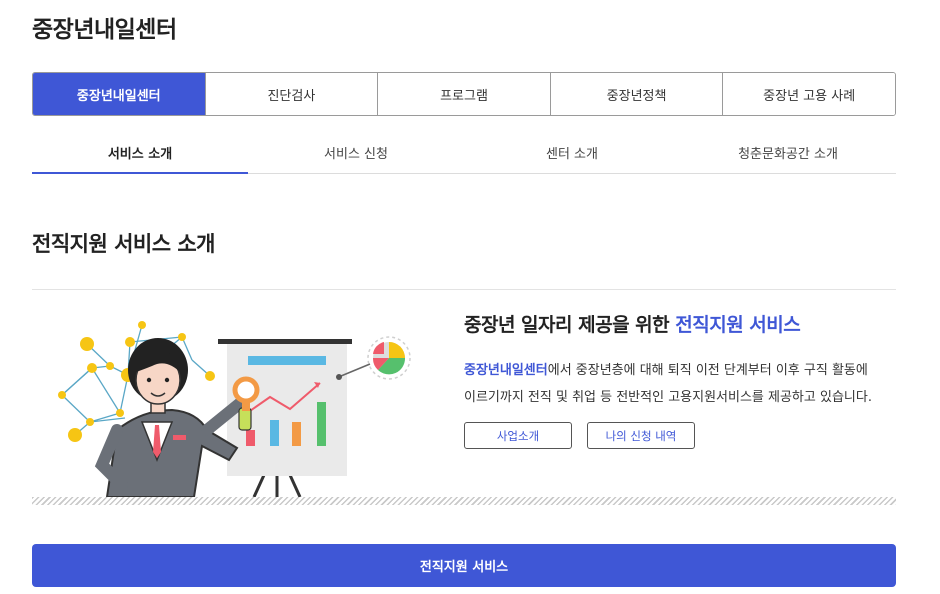 The image size is (940, 594). Describe the element at coordinates (808, 94) in the screenshot. I see `main-tab-cases: 중장년 고용 사례` at that location.